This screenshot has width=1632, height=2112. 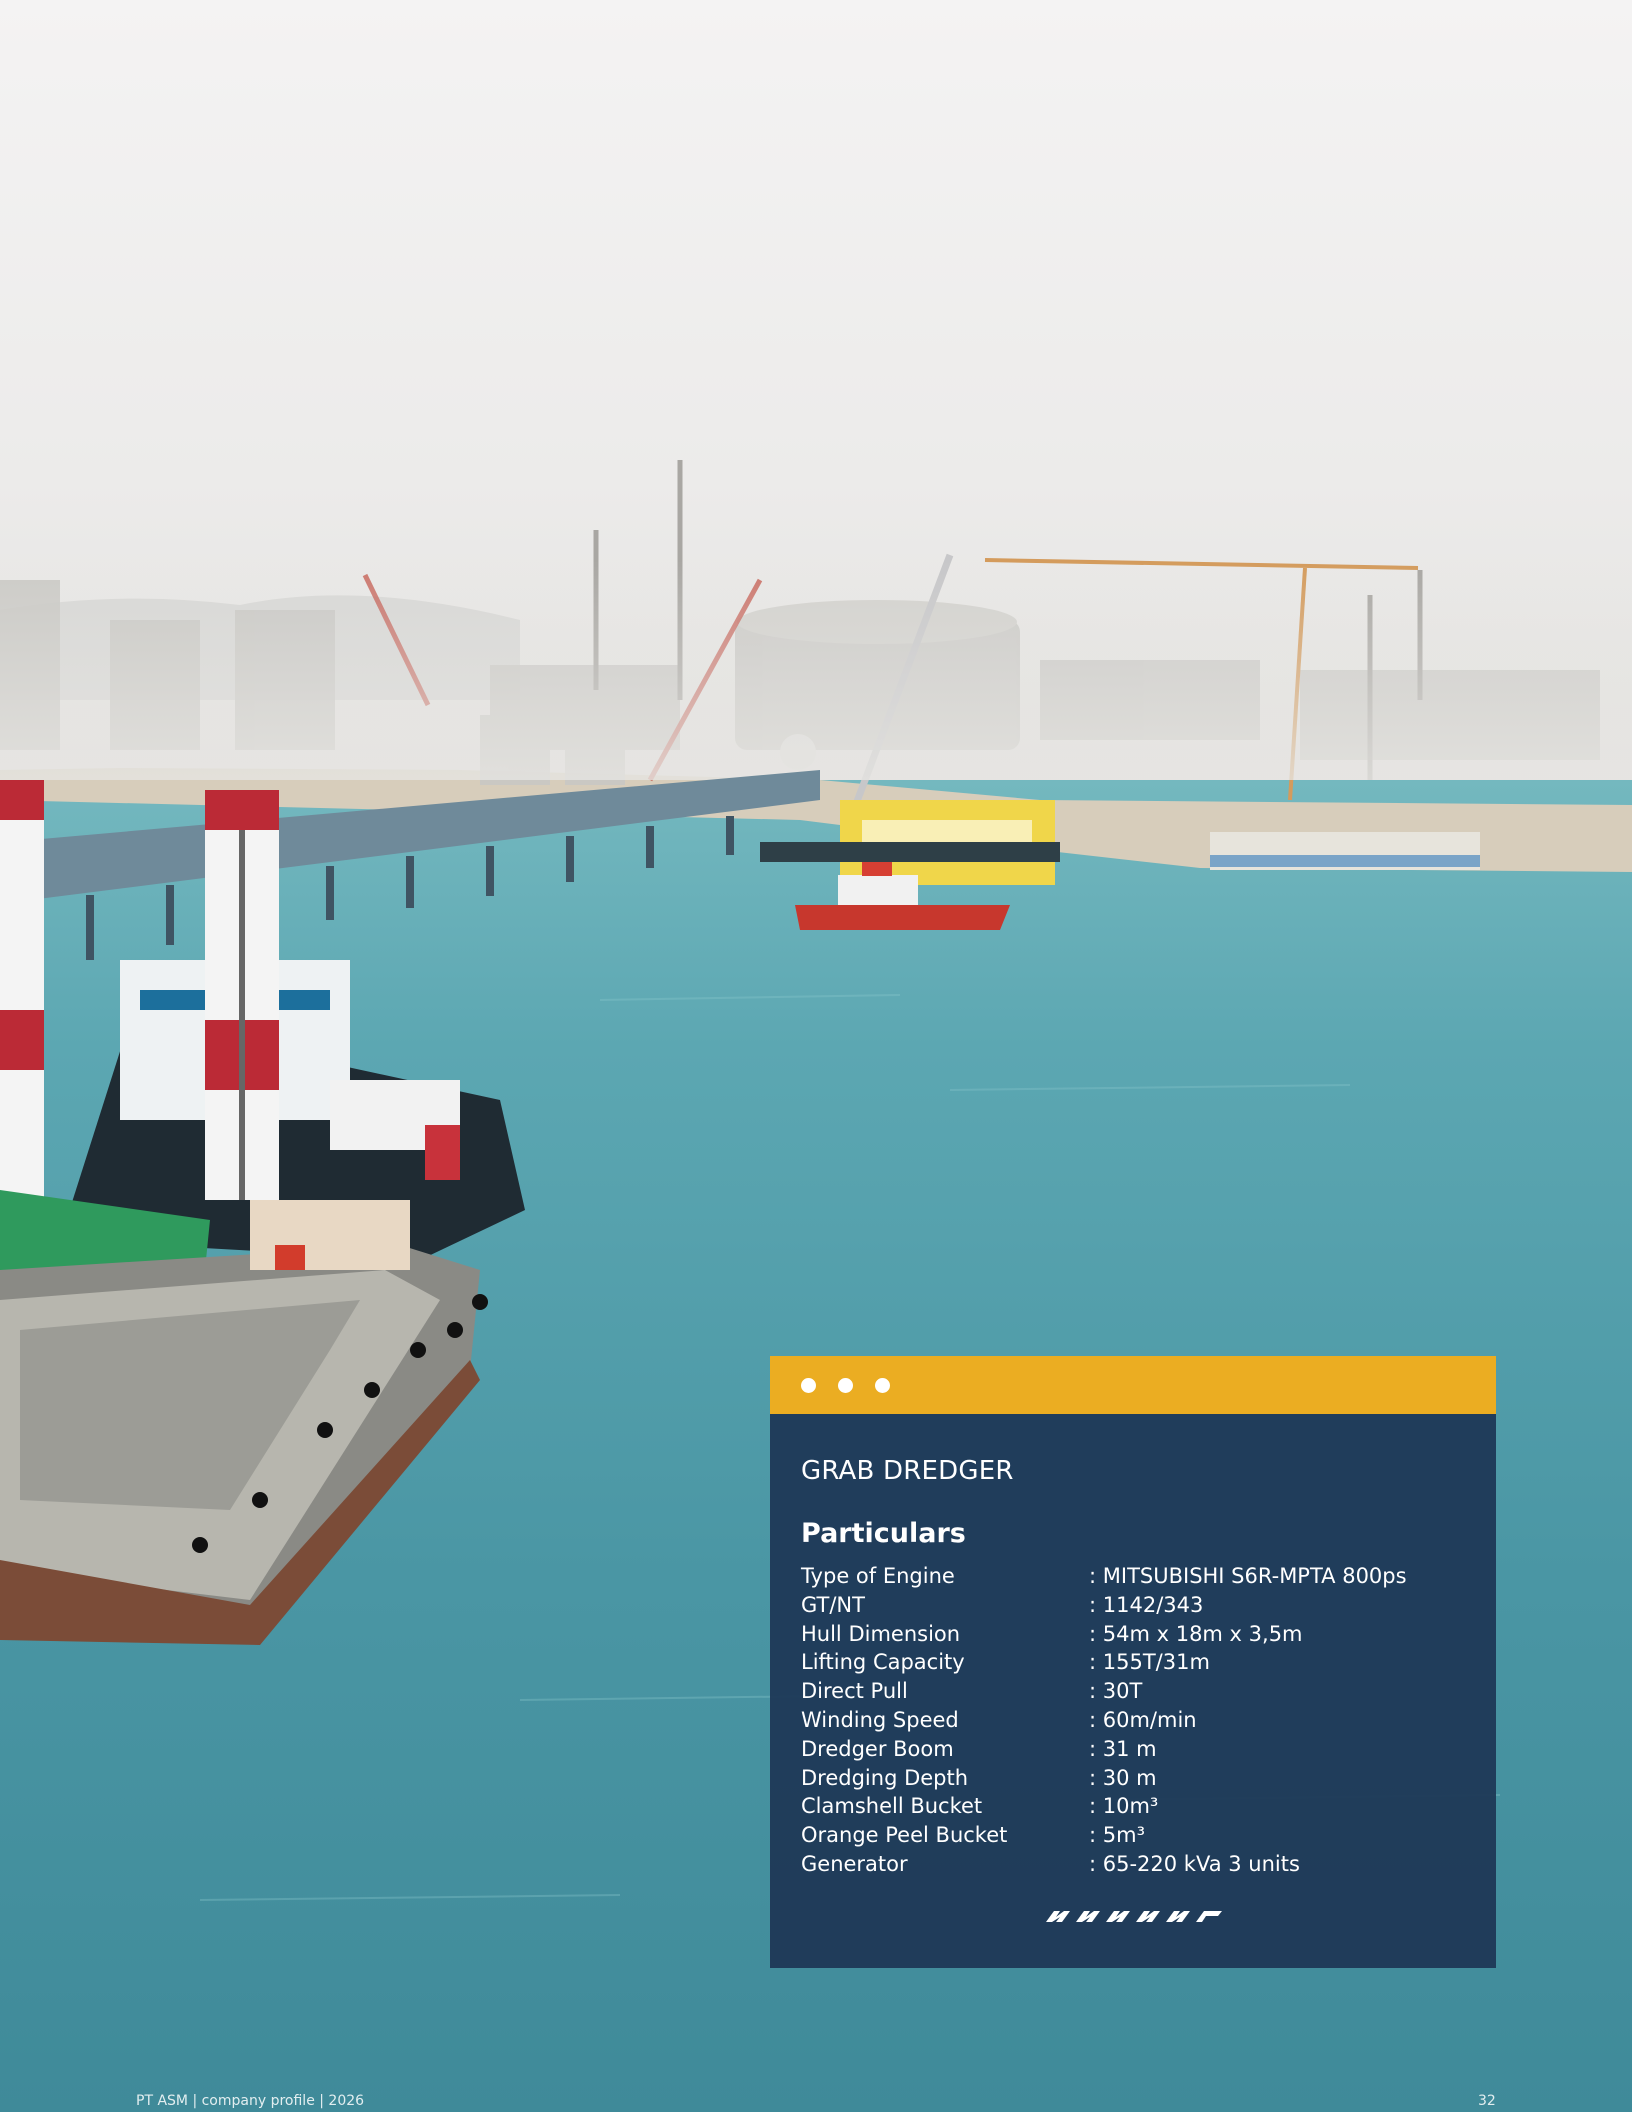 I want to click on spec-label: Dredging Depth, so click(x=885, y=1777).